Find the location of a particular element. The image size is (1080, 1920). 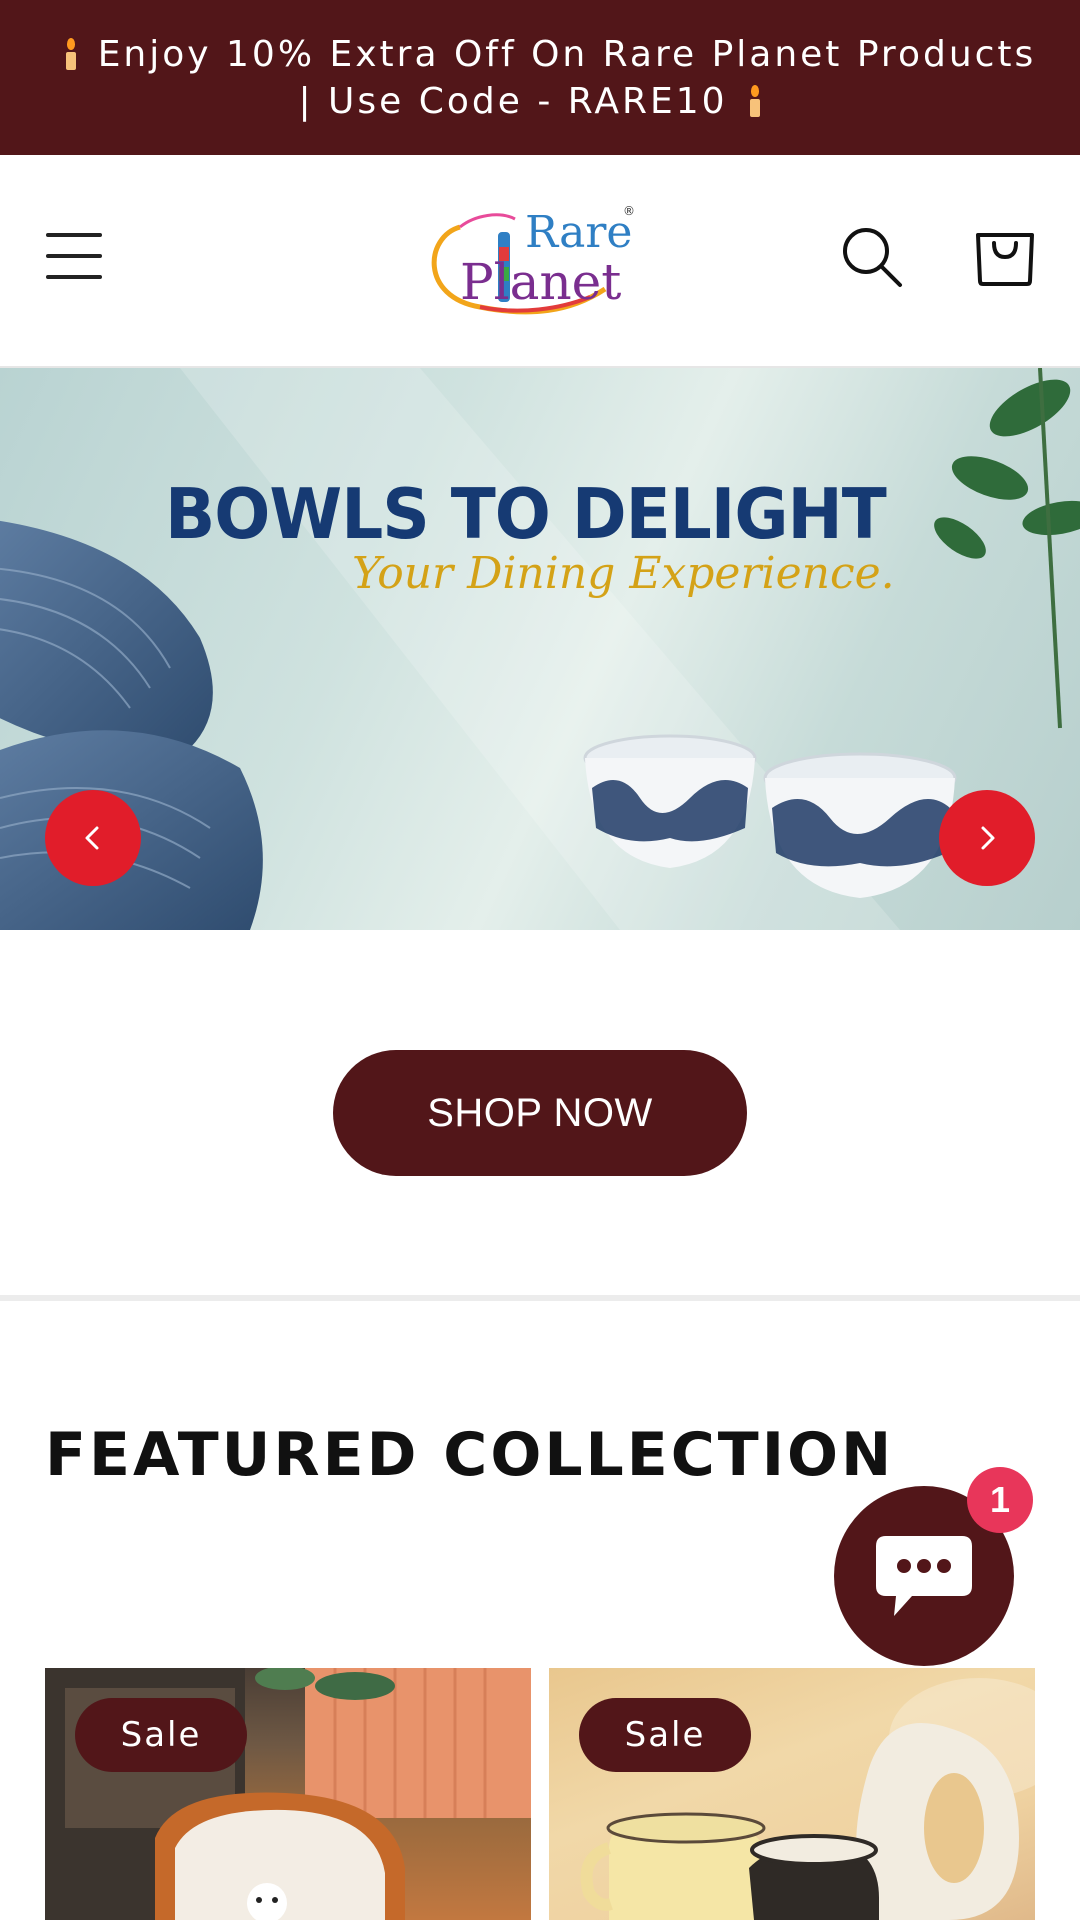

hero-subtitle: Your Dining Experience. is located at coordinates (623, 573).